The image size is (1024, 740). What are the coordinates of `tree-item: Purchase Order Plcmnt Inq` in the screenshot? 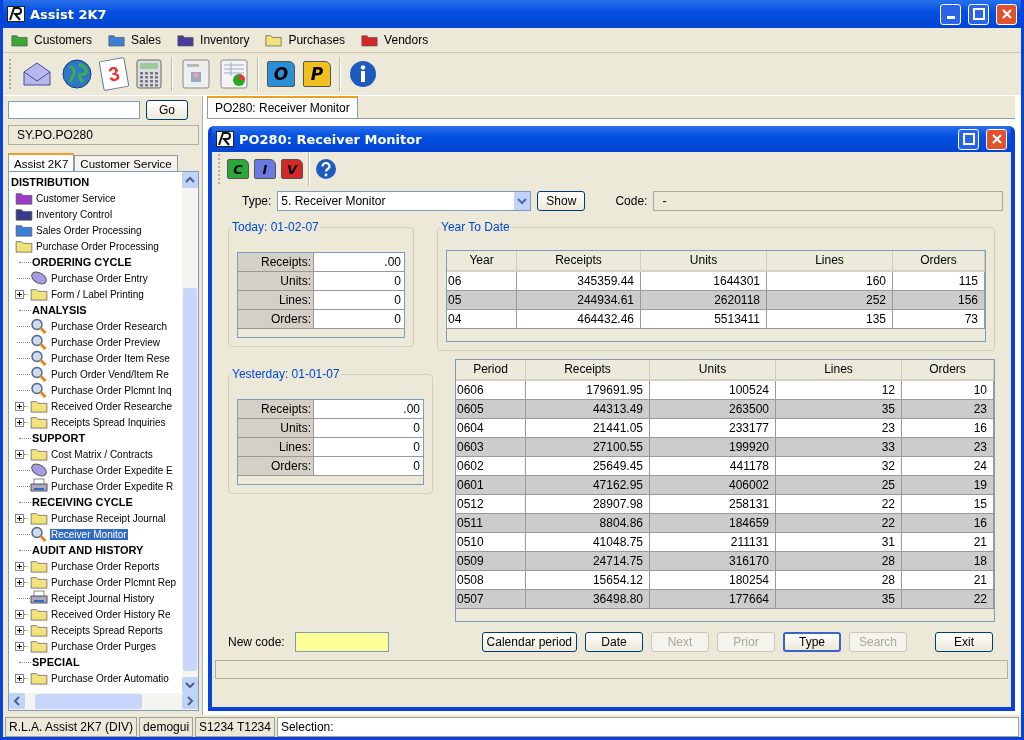 It's located at (111, 390).